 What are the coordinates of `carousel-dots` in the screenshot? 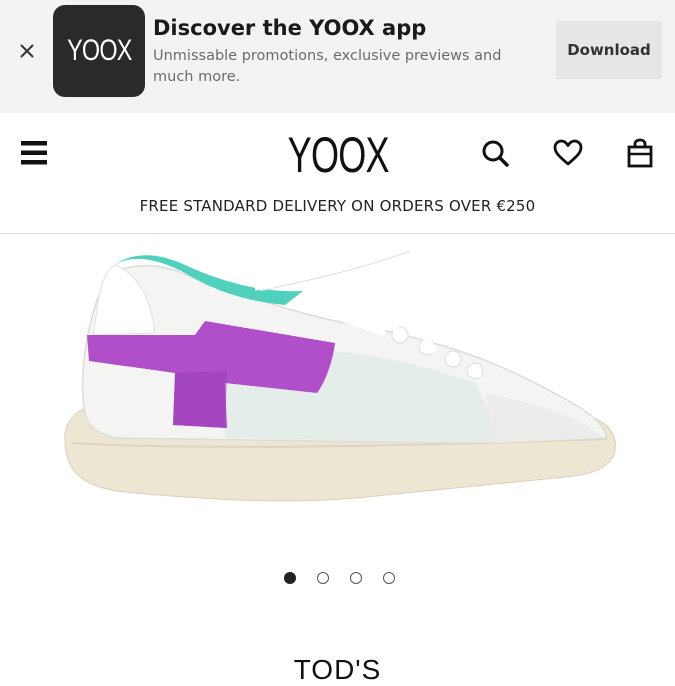 It's located at (337, 580).